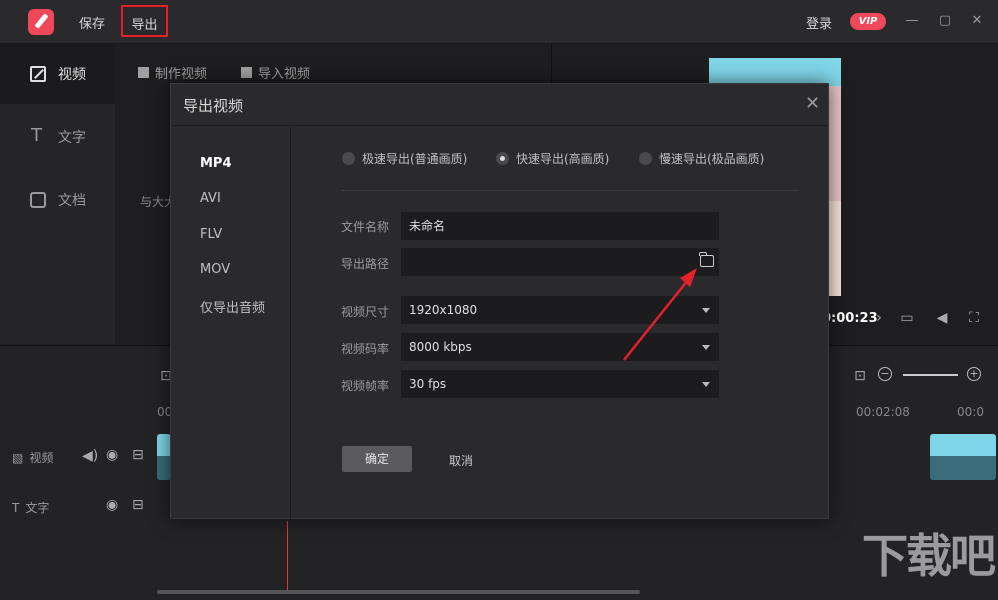  What do you see at coordinates (560, 262) in the screenshot?
I see `export-path-input` at bounding box center [560, 262].